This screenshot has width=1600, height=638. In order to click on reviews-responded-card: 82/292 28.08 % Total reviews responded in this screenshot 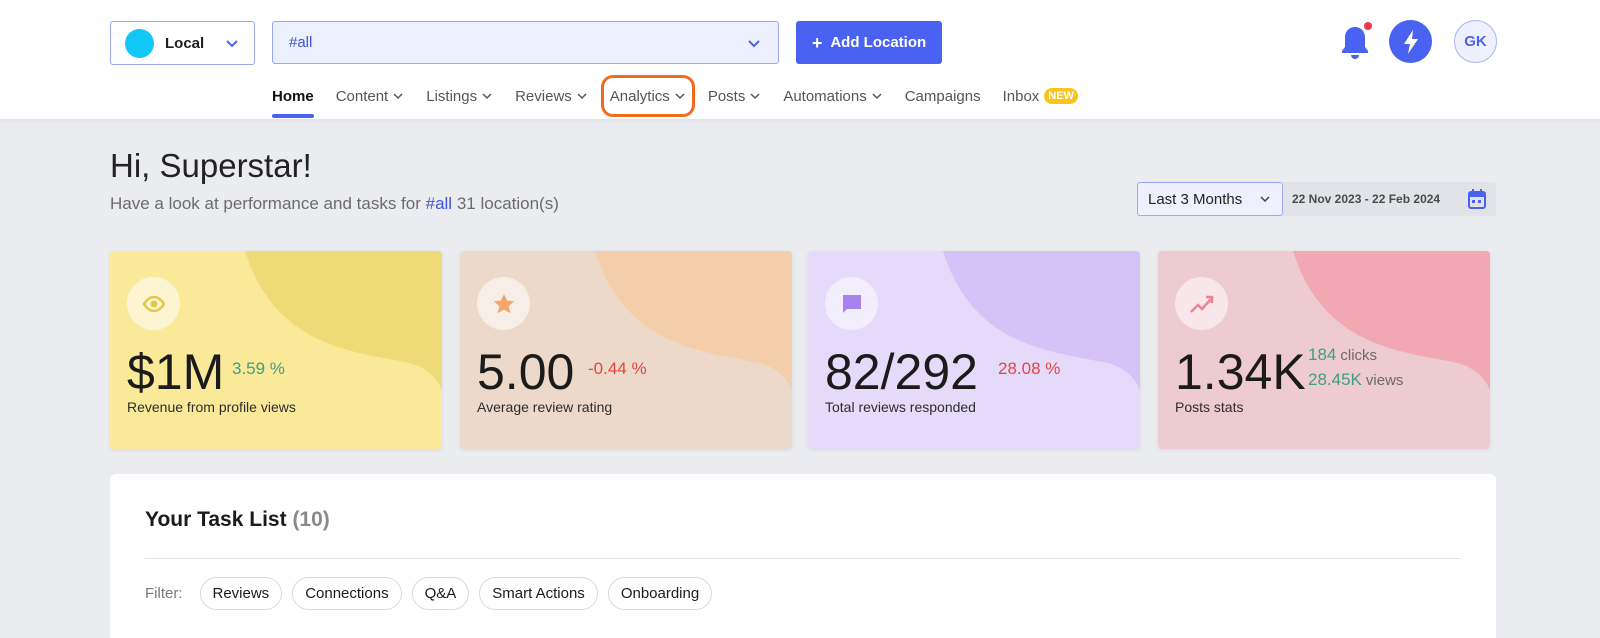, I will do `click(974, 350)`.